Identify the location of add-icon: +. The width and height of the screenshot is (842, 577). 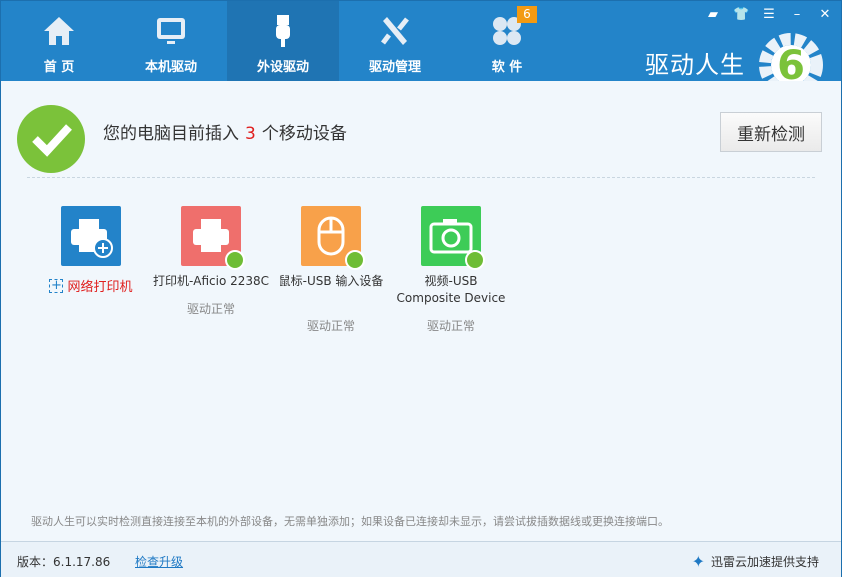
(56, 285).